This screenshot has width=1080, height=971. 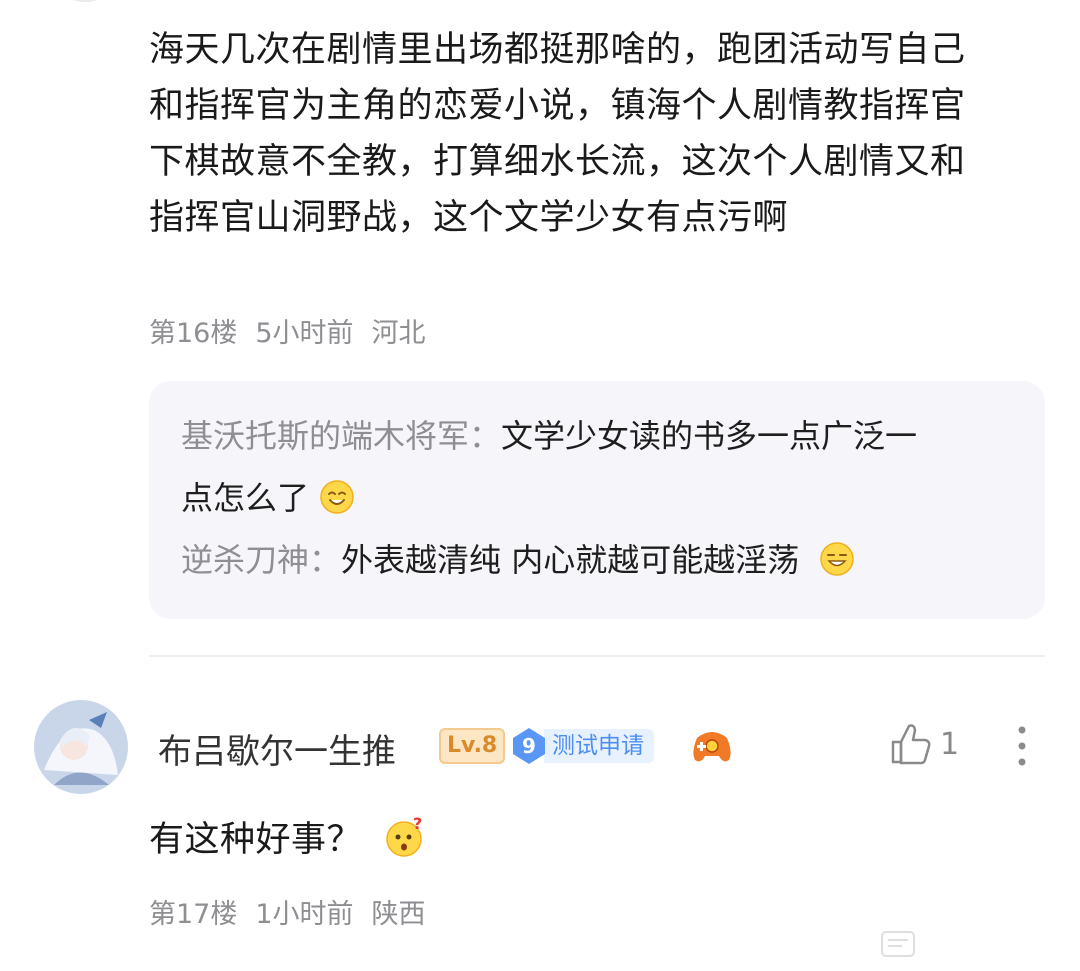 I want to click on floor-label: 第17楼, so click(x=193, y=914).